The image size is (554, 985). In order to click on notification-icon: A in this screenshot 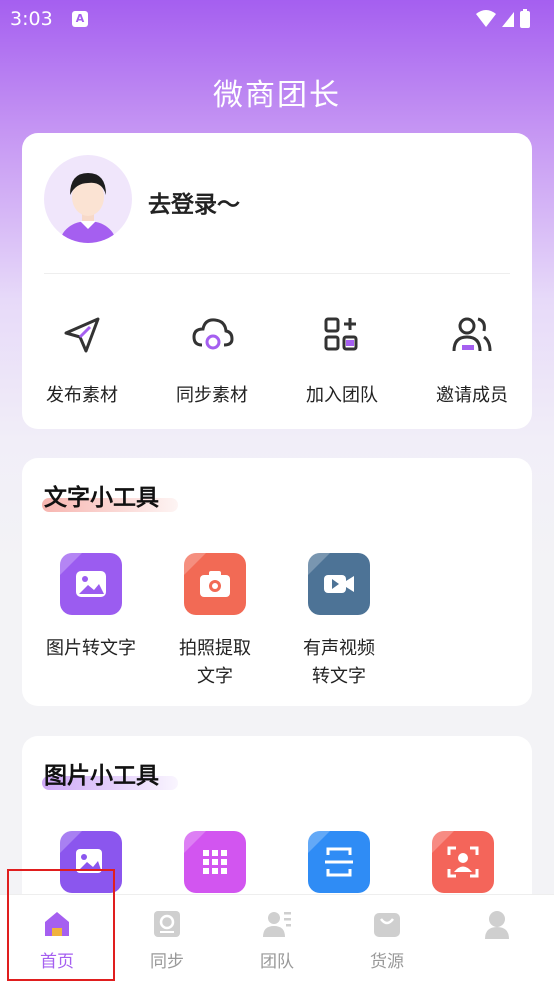, I will do `click(80, 19)`.